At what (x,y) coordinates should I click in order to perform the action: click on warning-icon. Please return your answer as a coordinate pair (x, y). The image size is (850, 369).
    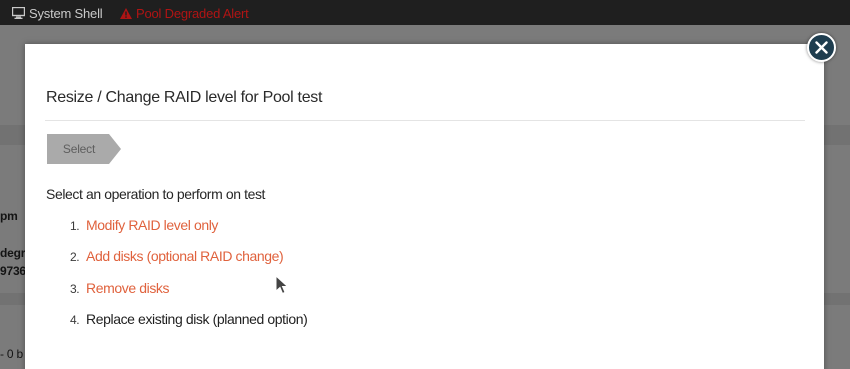
    Looking at the image, I should click on (126, 14).